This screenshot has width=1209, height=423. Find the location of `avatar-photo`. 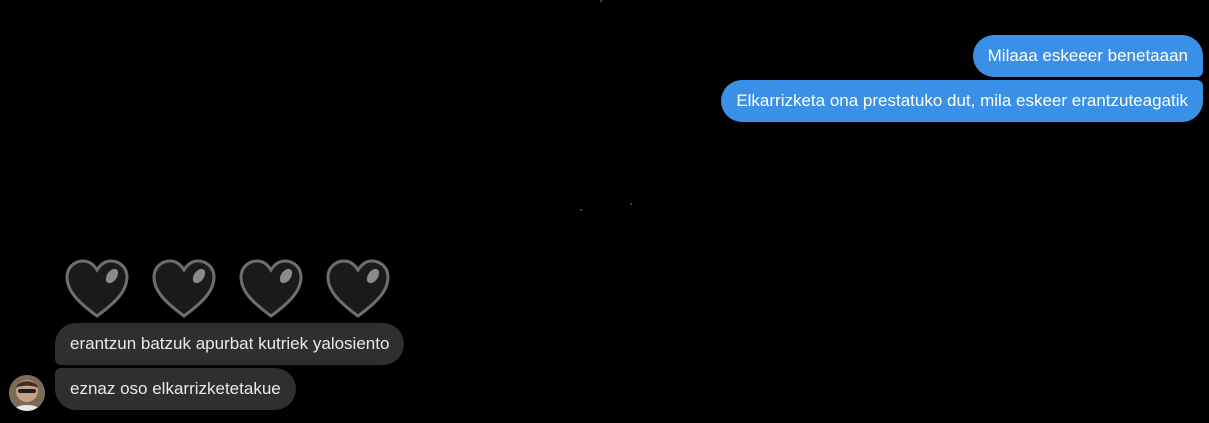

avatar-photo is located at coordinates (27, 393).